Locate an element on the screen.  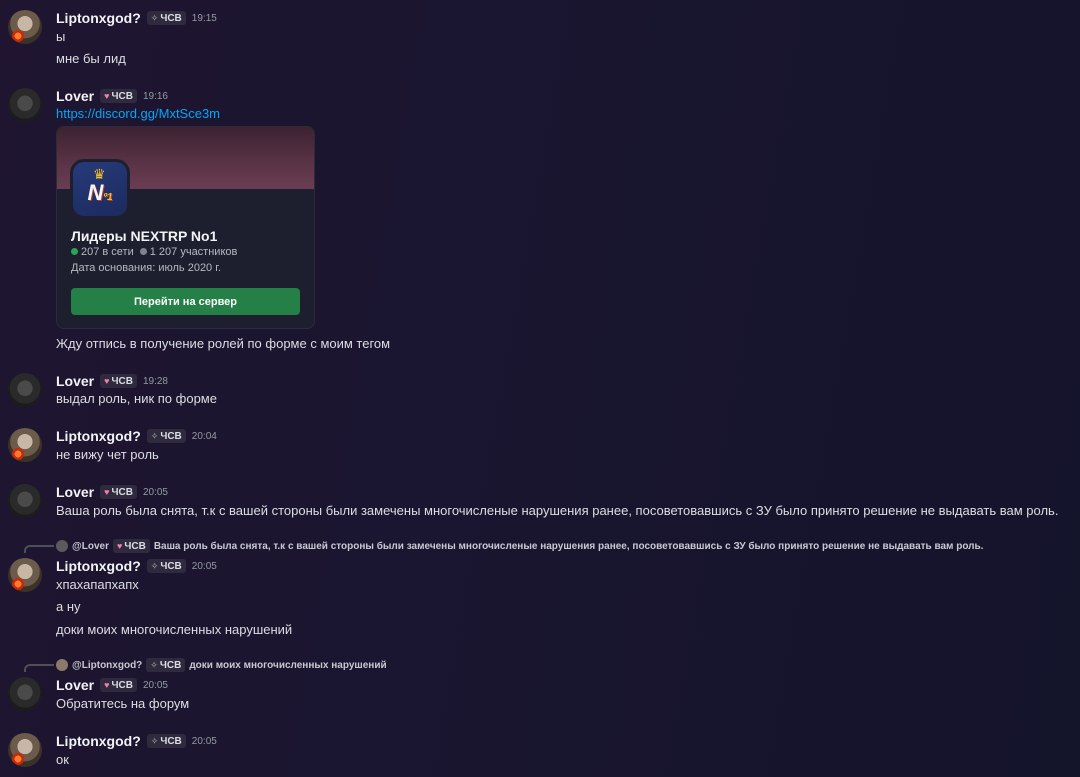
join-server-button: Перейти на сервер is located at coordinates (185, 301).